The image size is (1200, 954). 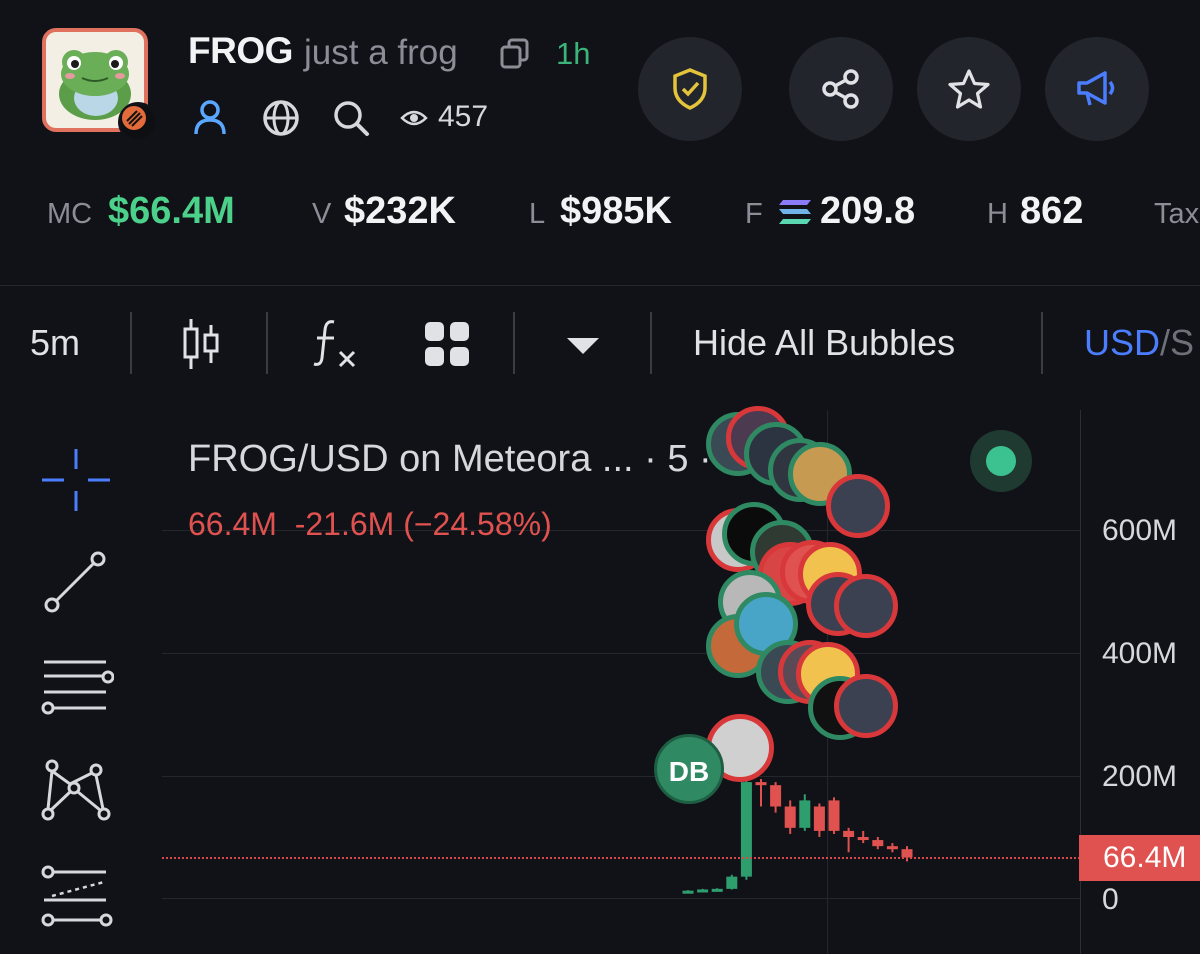 I want to click on legend-change: -21.6M (−24.58%), so click(x=423, y=524).